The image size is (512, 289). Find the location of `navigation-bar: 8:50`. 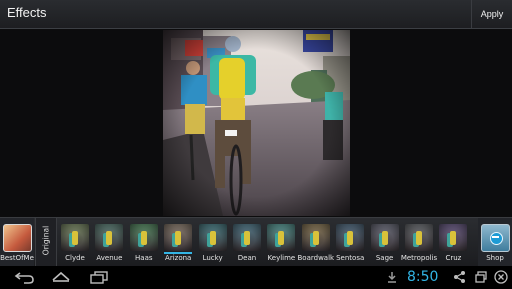

navigation-bar: 8:50 is located at coordinates (256, 277).